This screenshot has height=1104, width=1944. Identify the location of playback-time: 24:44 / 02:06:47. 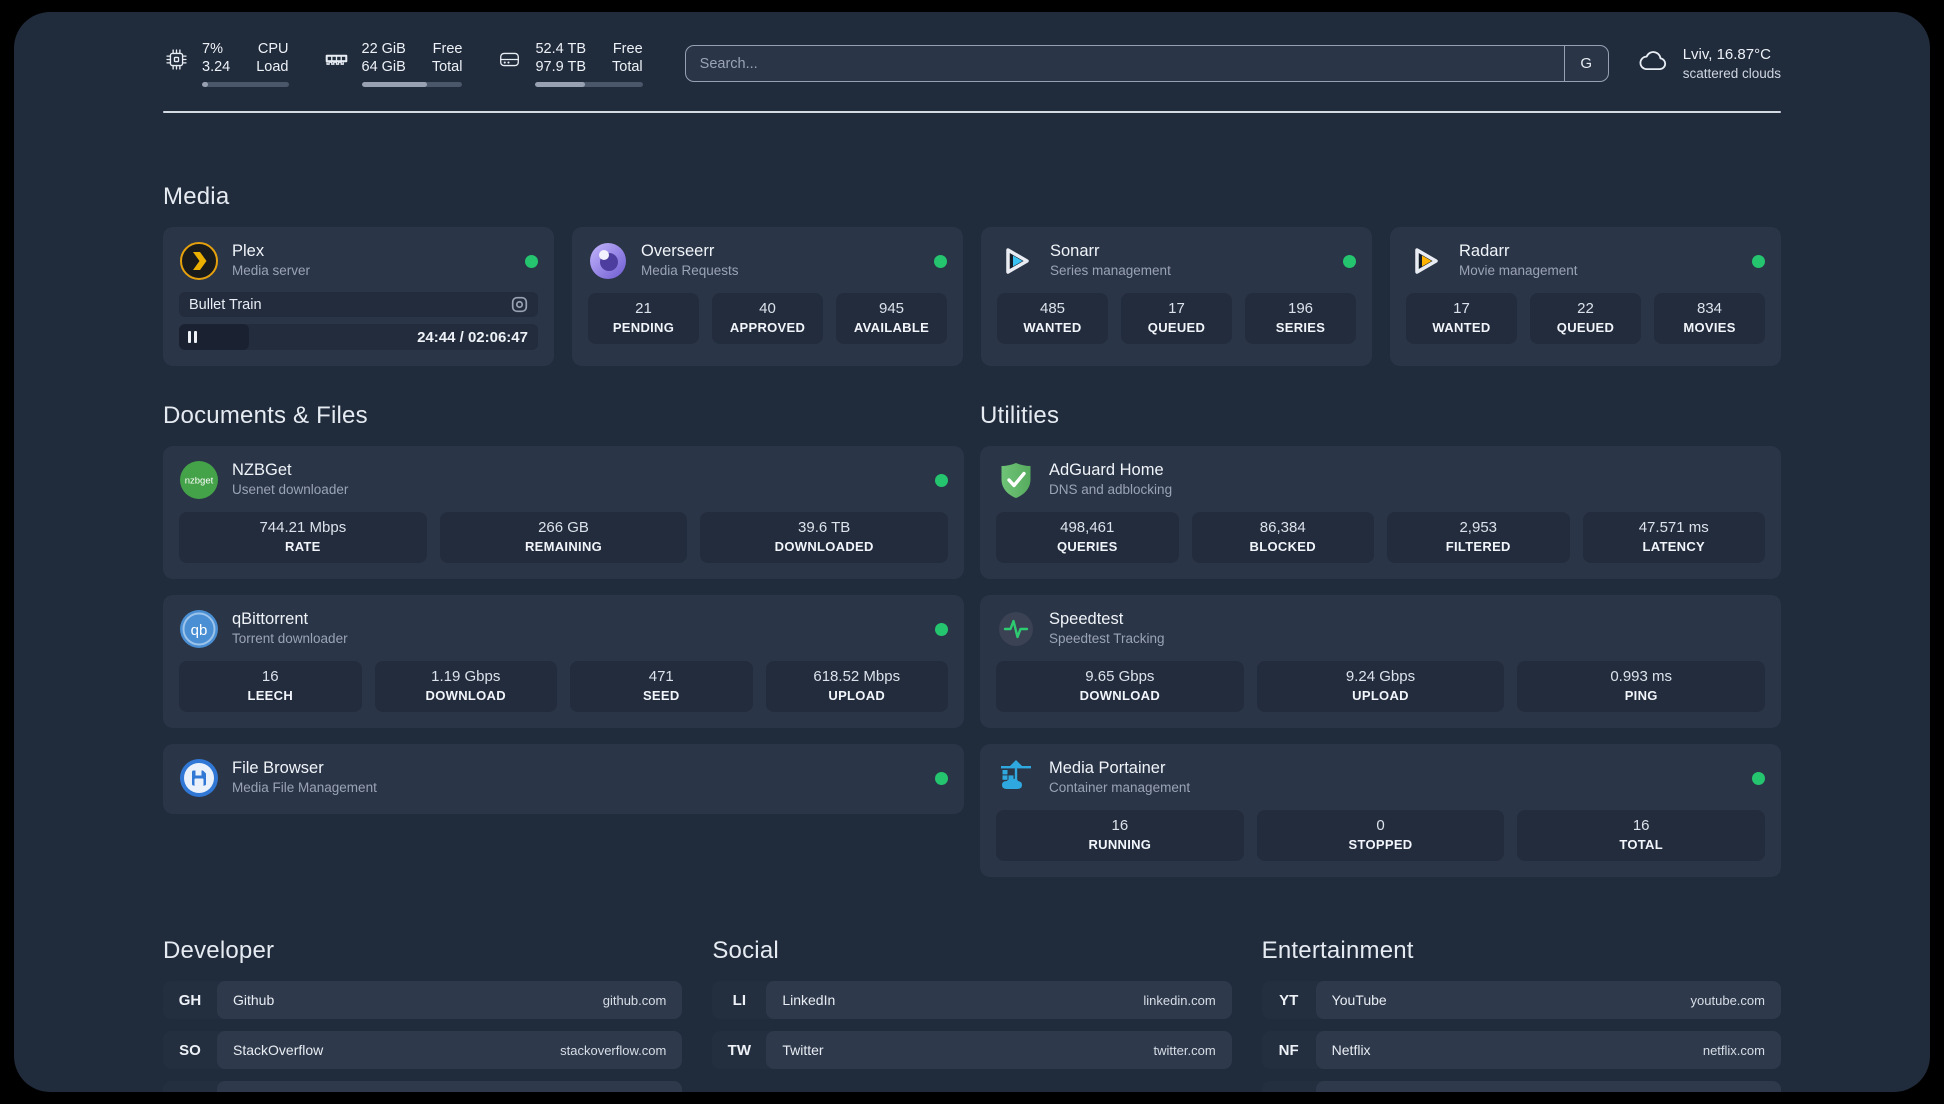
(472, 337).